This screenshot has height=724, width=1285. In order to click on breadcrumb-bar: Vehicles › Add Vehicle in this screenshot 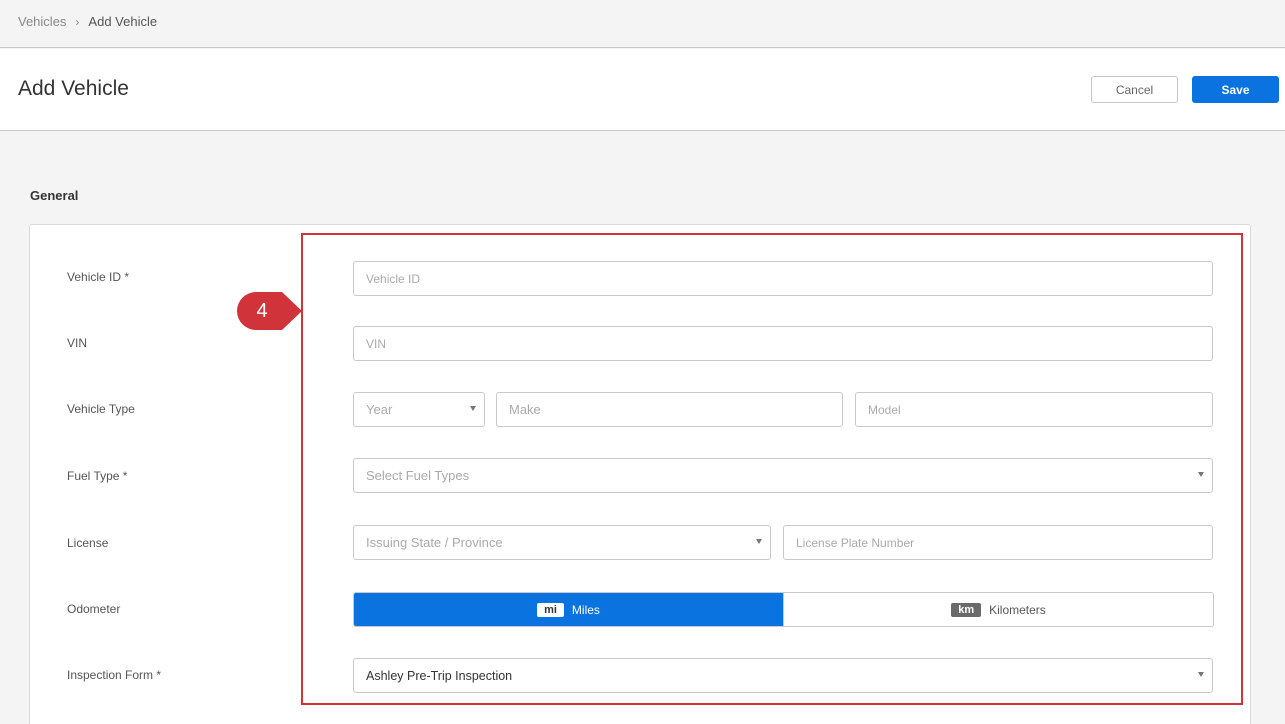, I will do `click(642, 24)`.